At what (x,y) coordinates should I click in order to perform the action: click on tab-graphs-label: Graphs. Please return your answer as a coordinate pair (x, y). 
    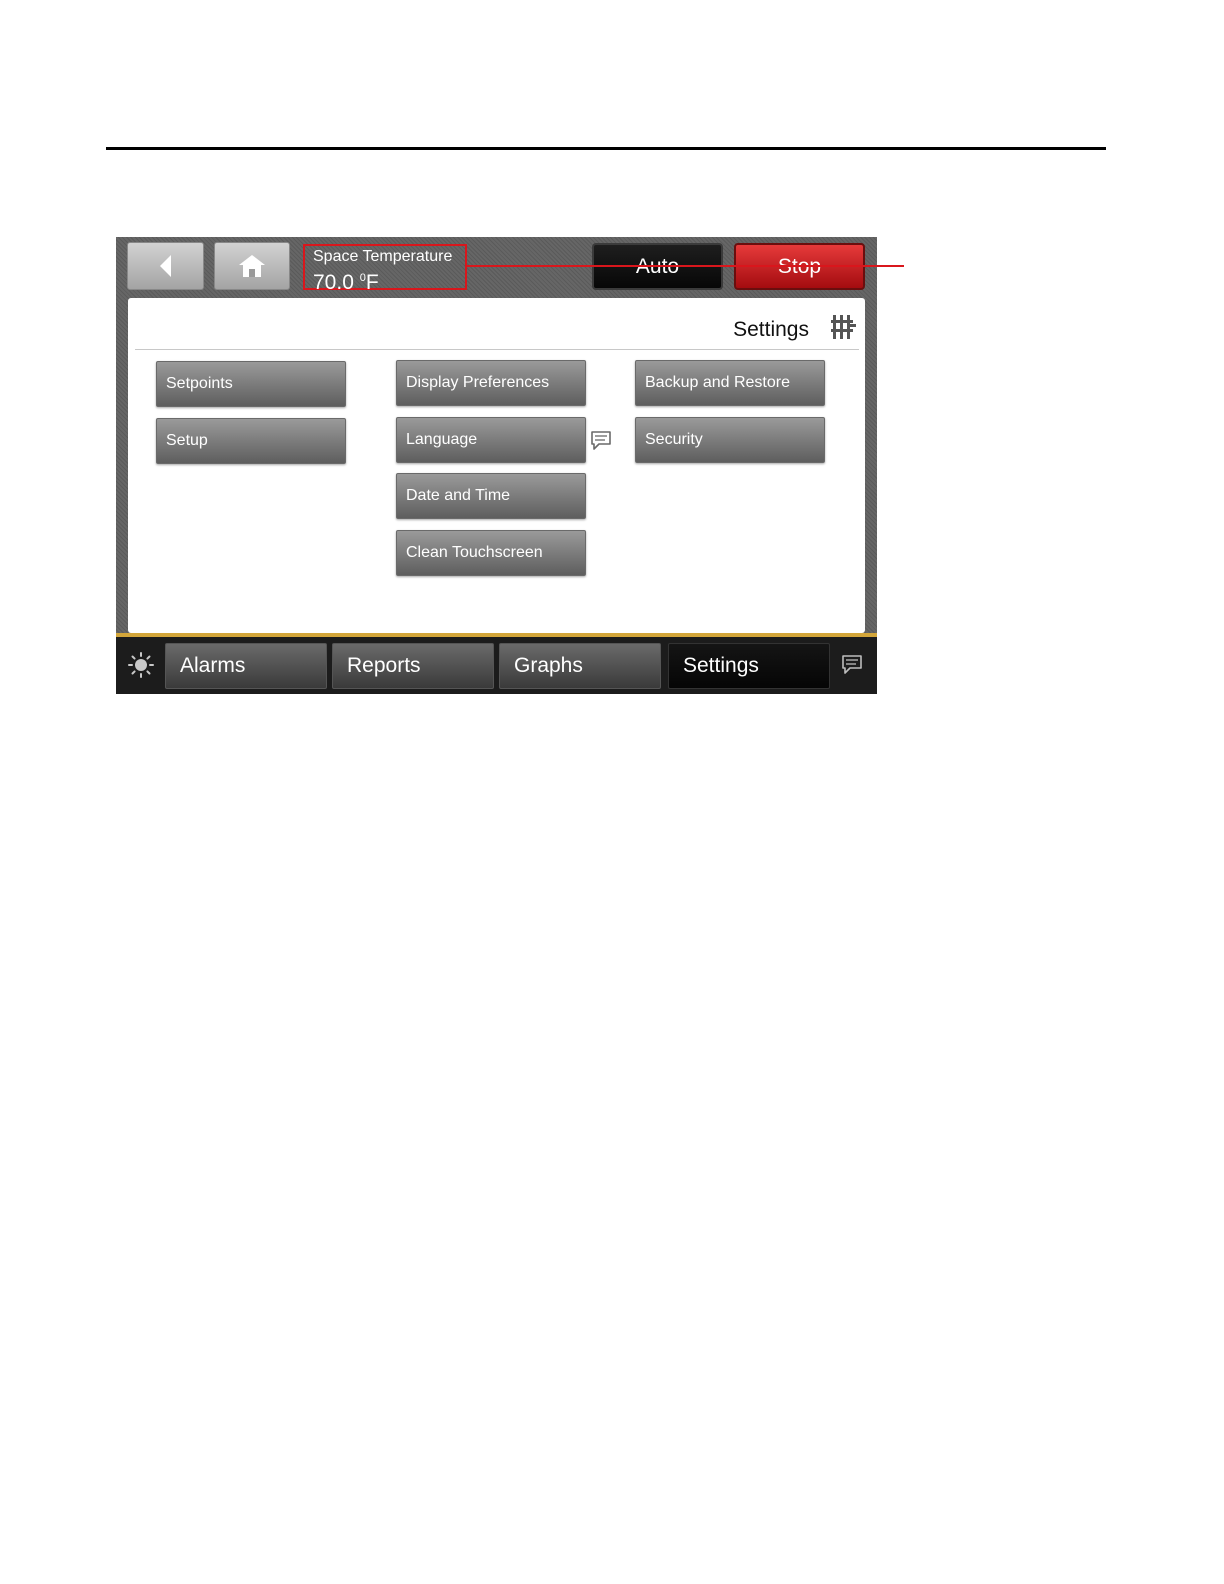
    Looking at the image, I should click on (548, 665).